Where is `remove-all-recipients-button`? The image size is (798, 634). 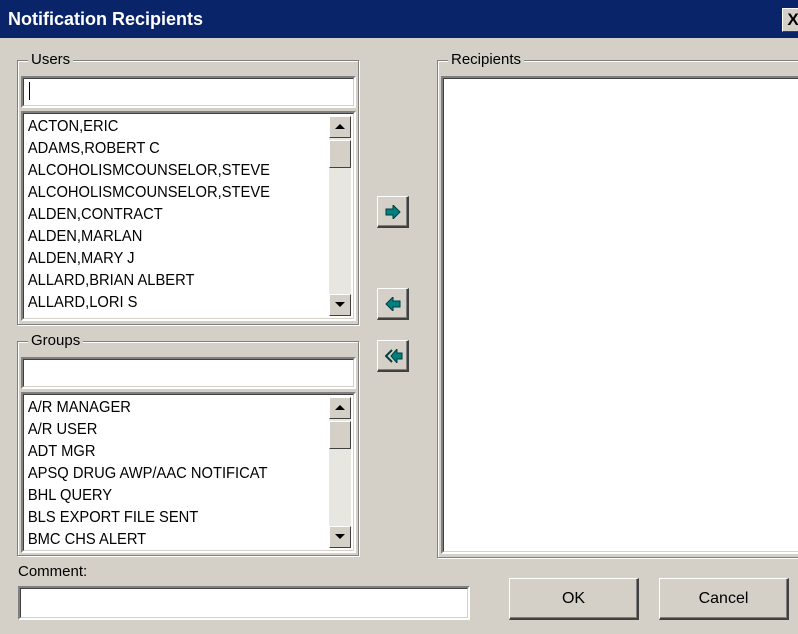 remove-all-recipients-button is located at coordinates (393, 356).